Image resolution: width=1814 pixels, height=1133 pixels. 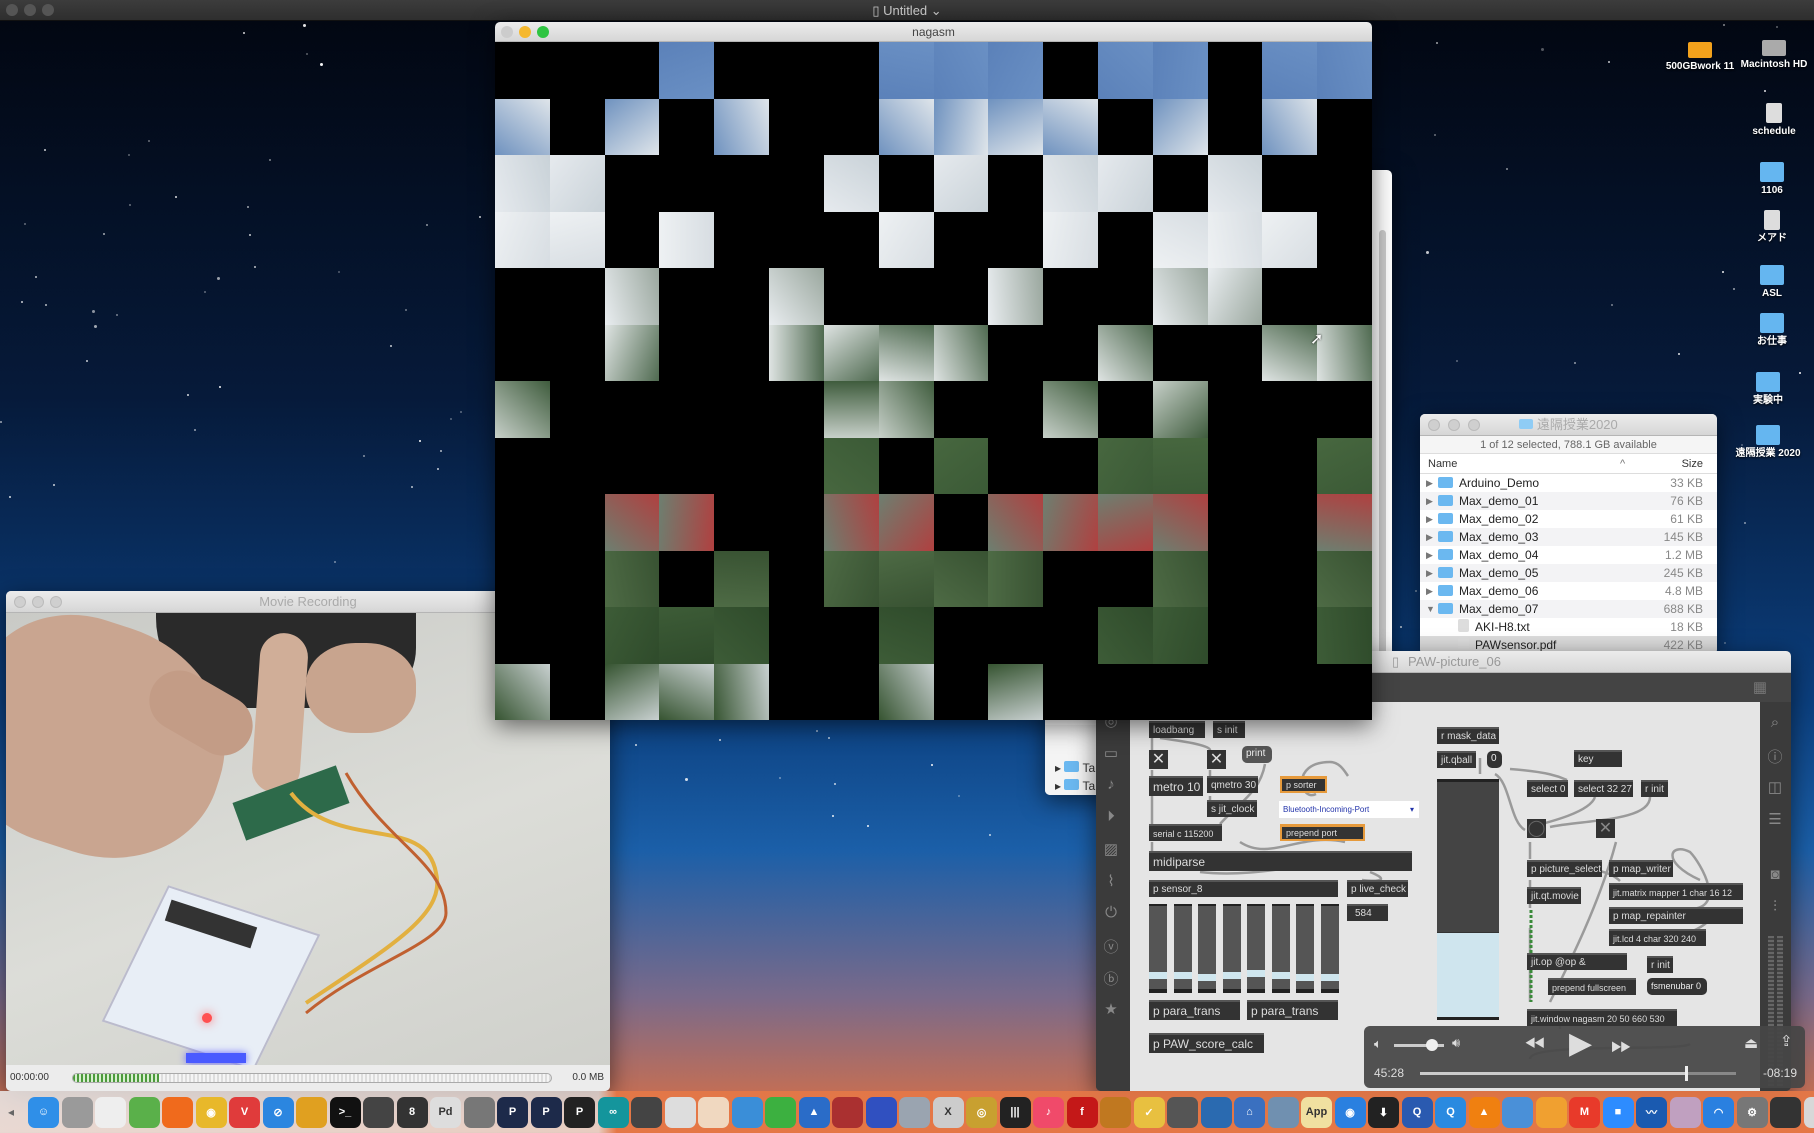 I want to click on jit-lcd-object: jit.lcd 4 char 320 240, so click(x=1657, y=937).